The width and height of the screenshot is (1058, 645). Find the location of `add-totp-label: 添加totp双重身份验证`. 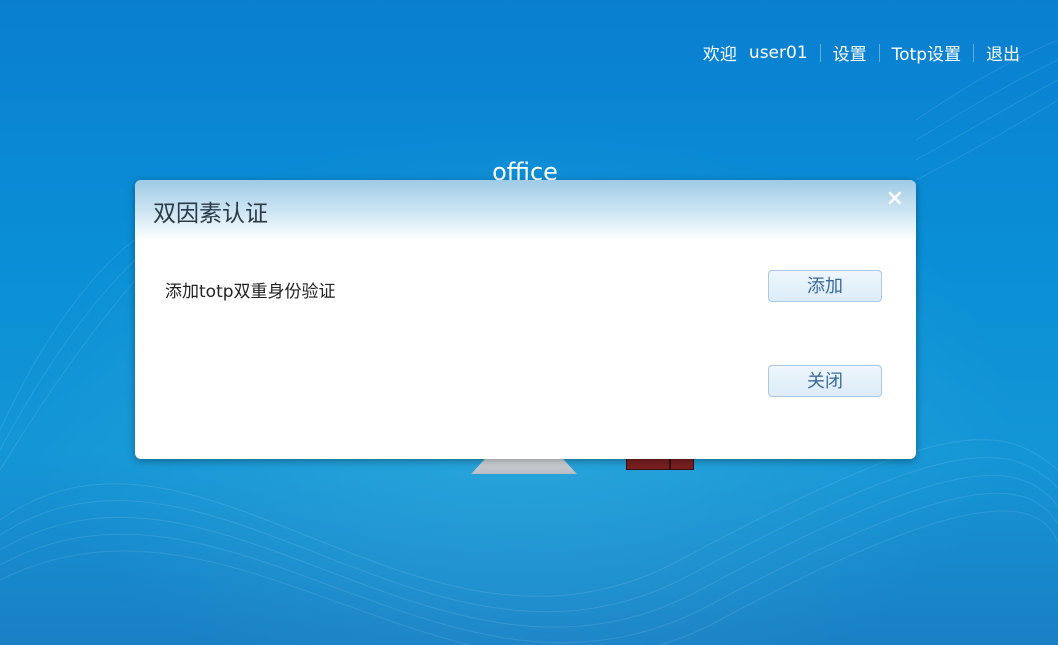

add-totp-label: 添加totp双重身份验证 is located at coordinates (250, 292).